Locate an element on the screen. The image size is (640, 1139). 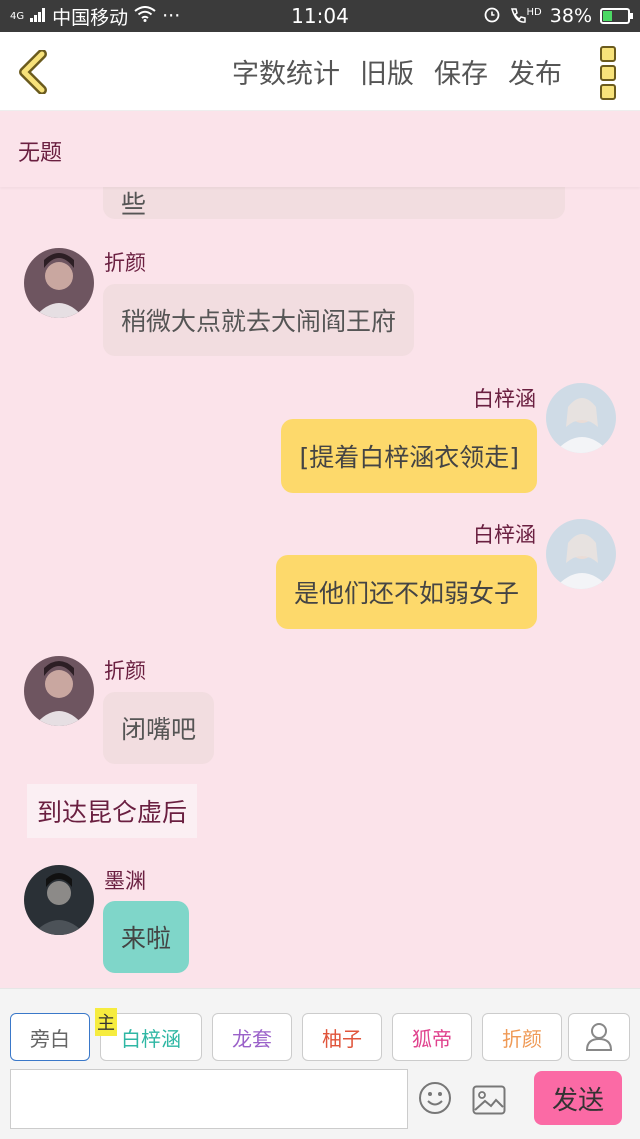
chat-bubble: 来啦 is located at coordinates (146, 937).